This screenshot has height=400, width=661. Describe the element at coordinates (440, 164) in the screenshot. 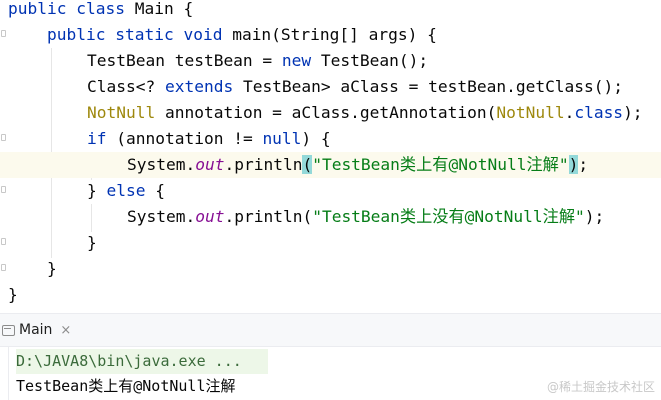

I see `string-literal: "TestBean类上有@NotNull注解"` at that location.